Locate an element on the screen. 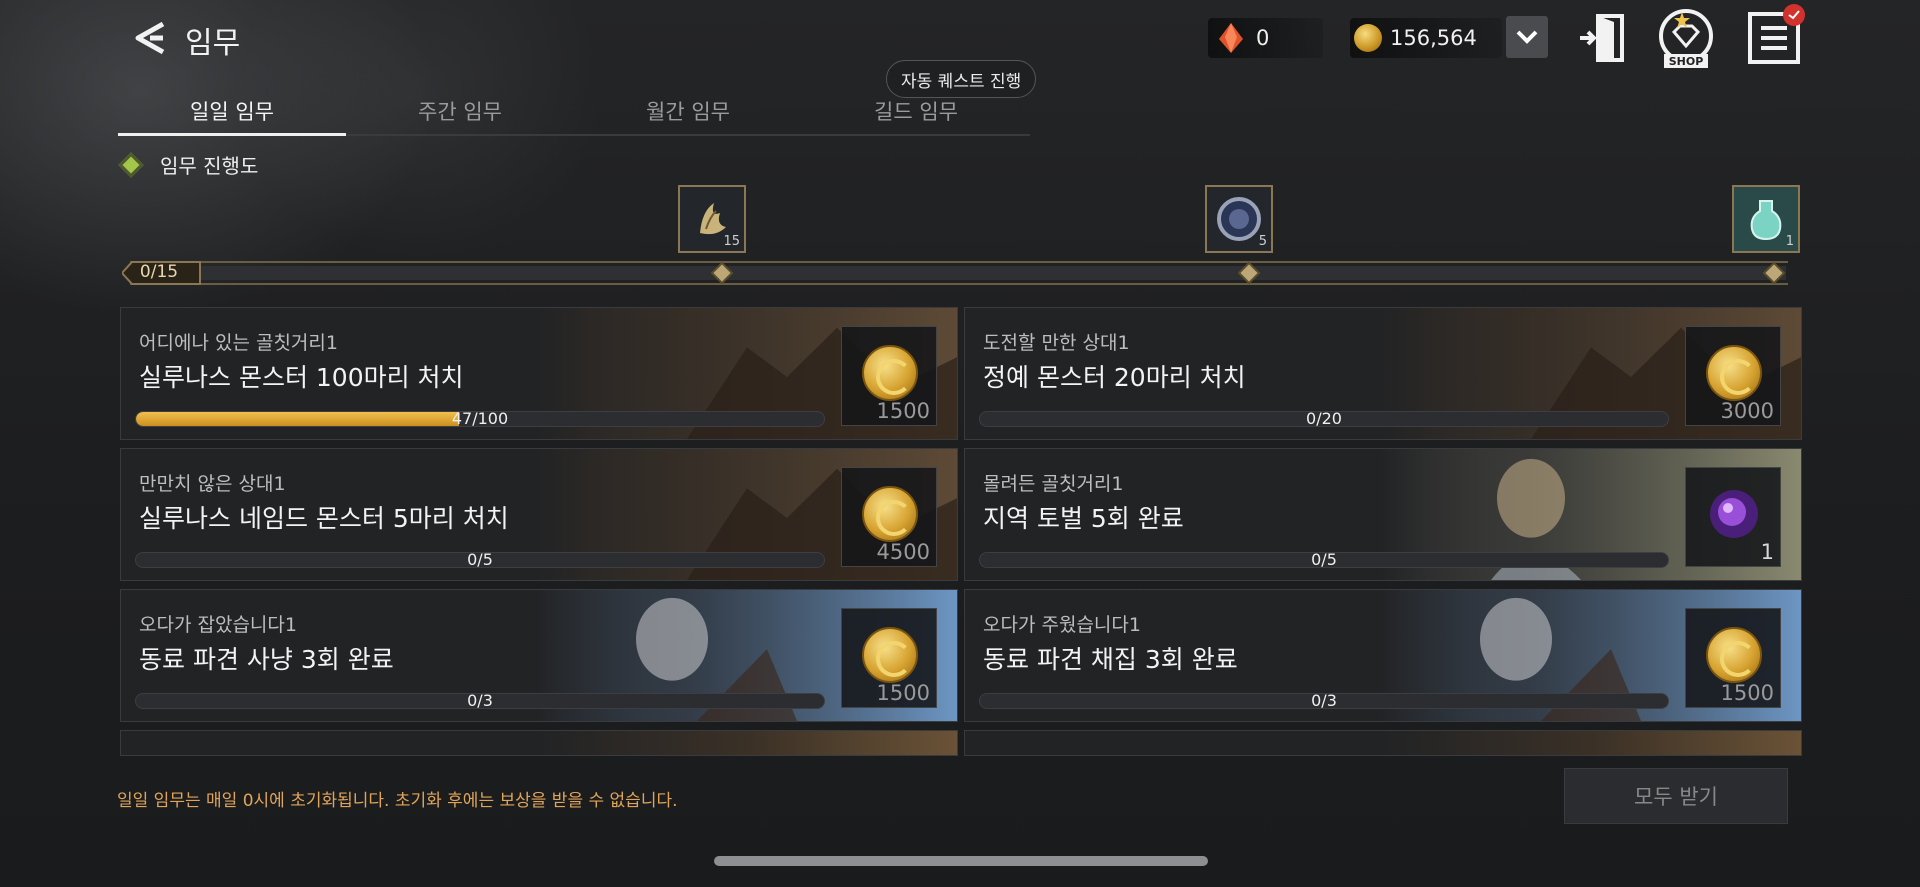 The height and width of the screenshot is (887, 1920). mission-title: 실루나스 네임드 몬스터 5마리 처치 is located at coordinates (324, 518).